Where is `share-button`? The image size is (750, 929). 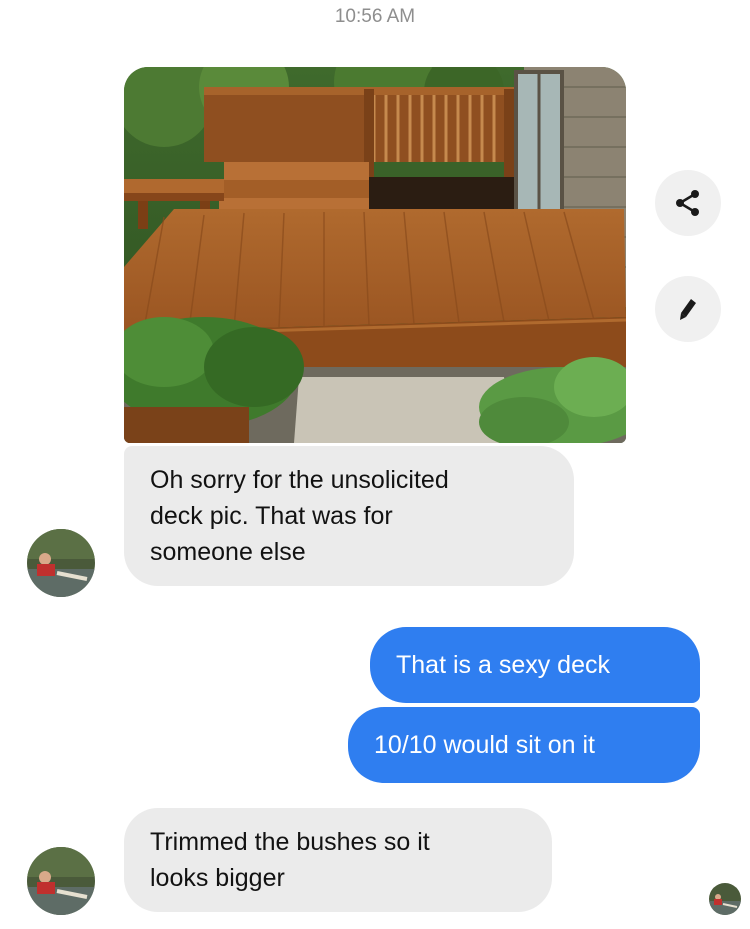 share-button is located at coordinates (688, 203).